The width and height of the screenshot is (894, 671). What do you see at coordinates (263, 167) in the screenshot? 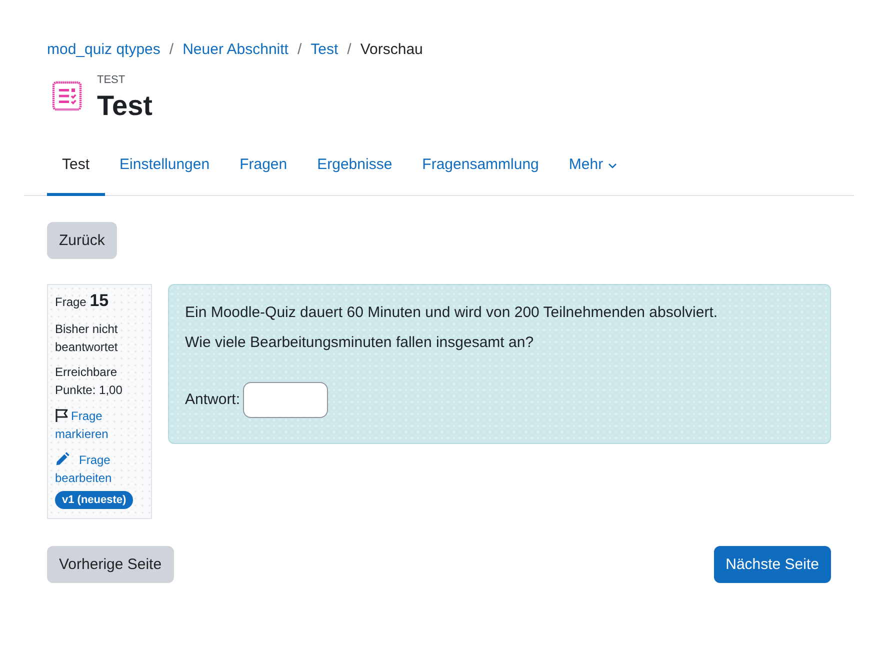
I see `tab: Fragen` at bounding box center [263, 167].